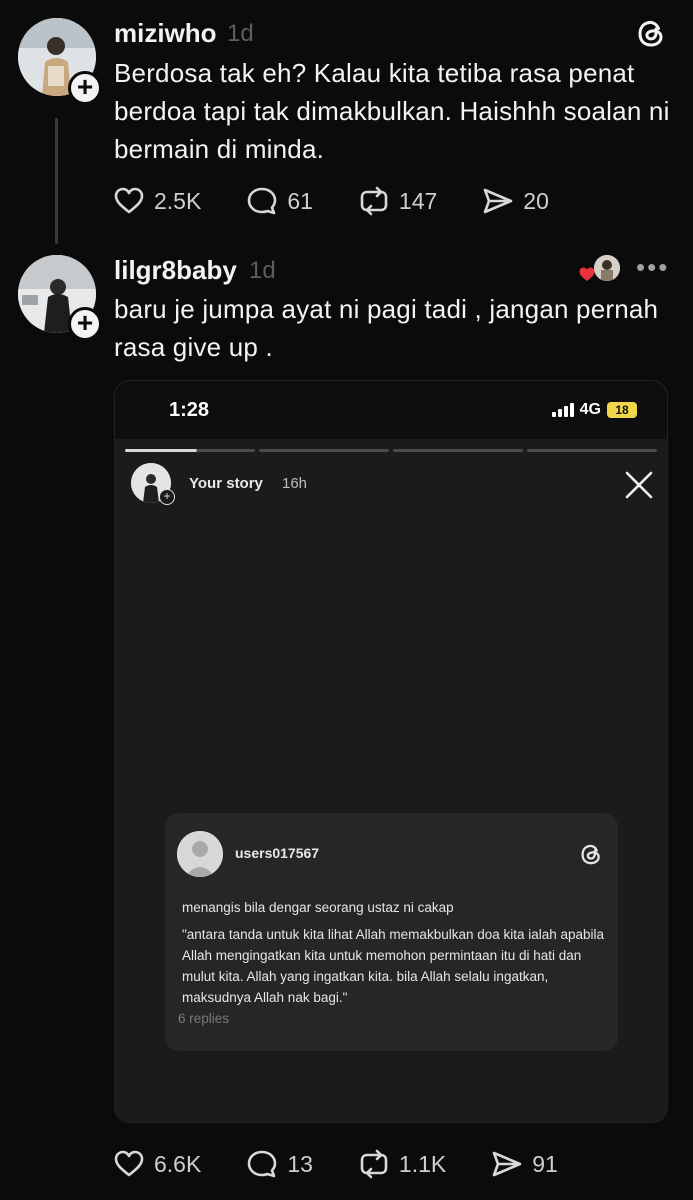  What do you see at coordinates (607, 268) in the screenshot?
I see `liked-by-avatar` at bounding box center [607, 268].